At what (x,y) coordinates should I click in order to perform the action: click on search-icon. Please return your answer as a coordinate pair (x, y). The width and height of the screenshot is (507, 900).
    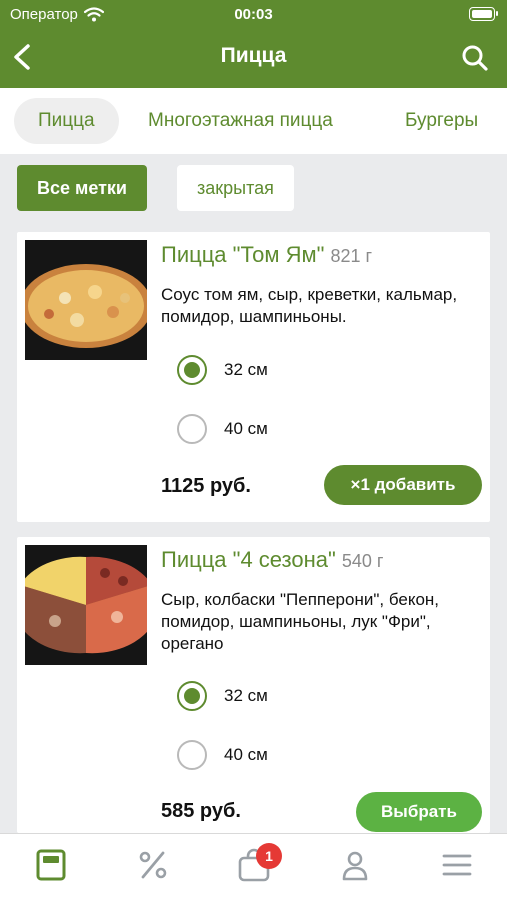
    Looking at the image, I should click on (475, 58).